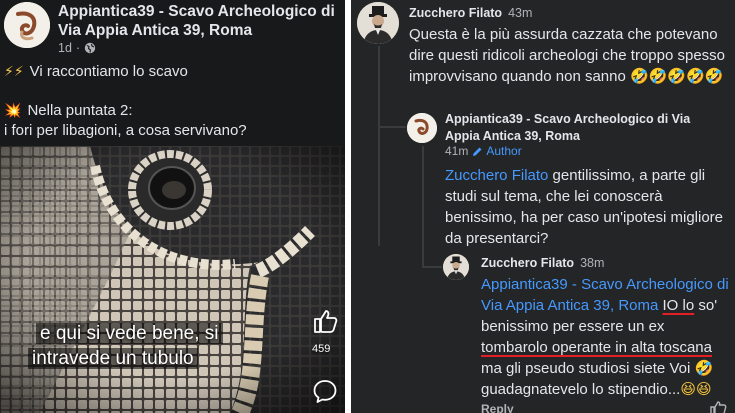 This screenshot has height=413, width=735. I want to click on reply-meta: 41m Author, so click(483, 151).